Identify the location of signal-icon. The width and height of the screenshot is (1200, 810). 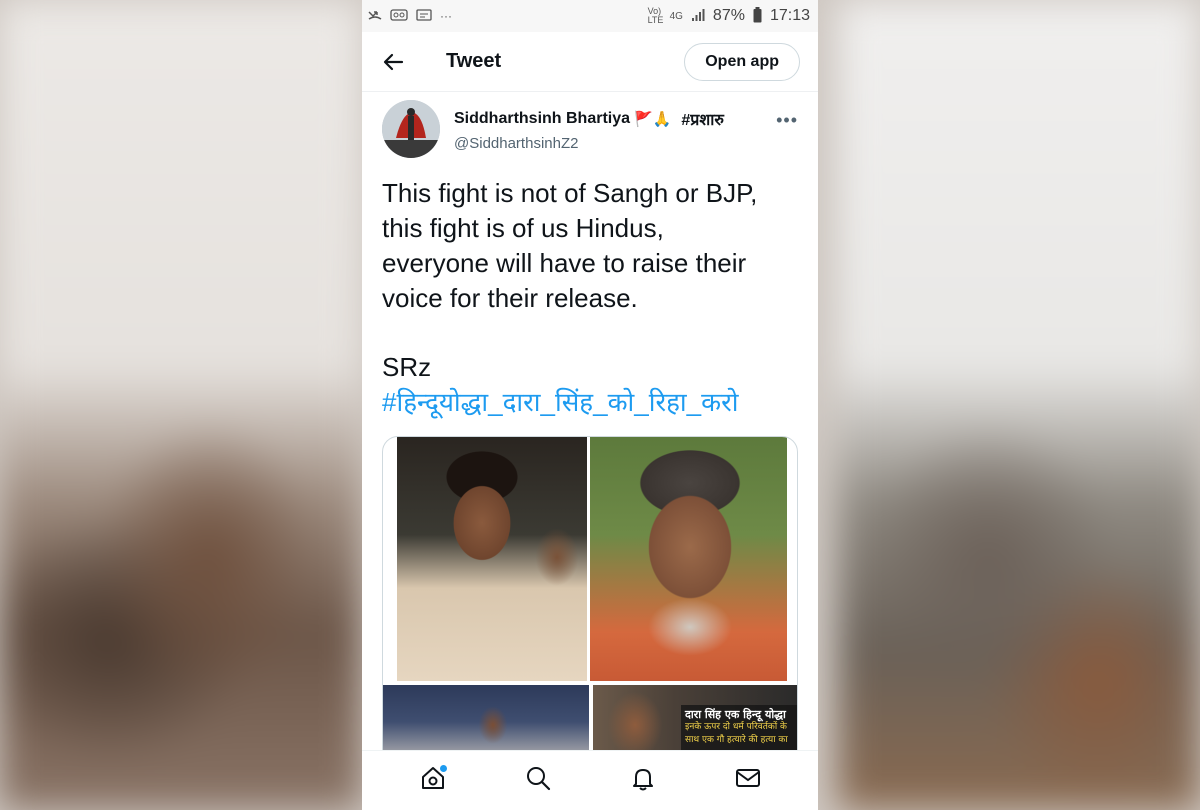
(698, 16).